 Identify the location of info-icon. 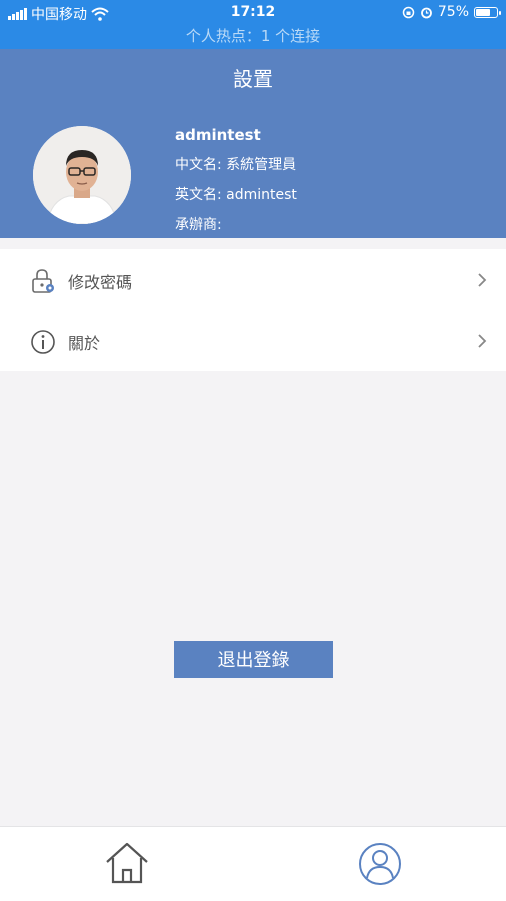
(43, 342).